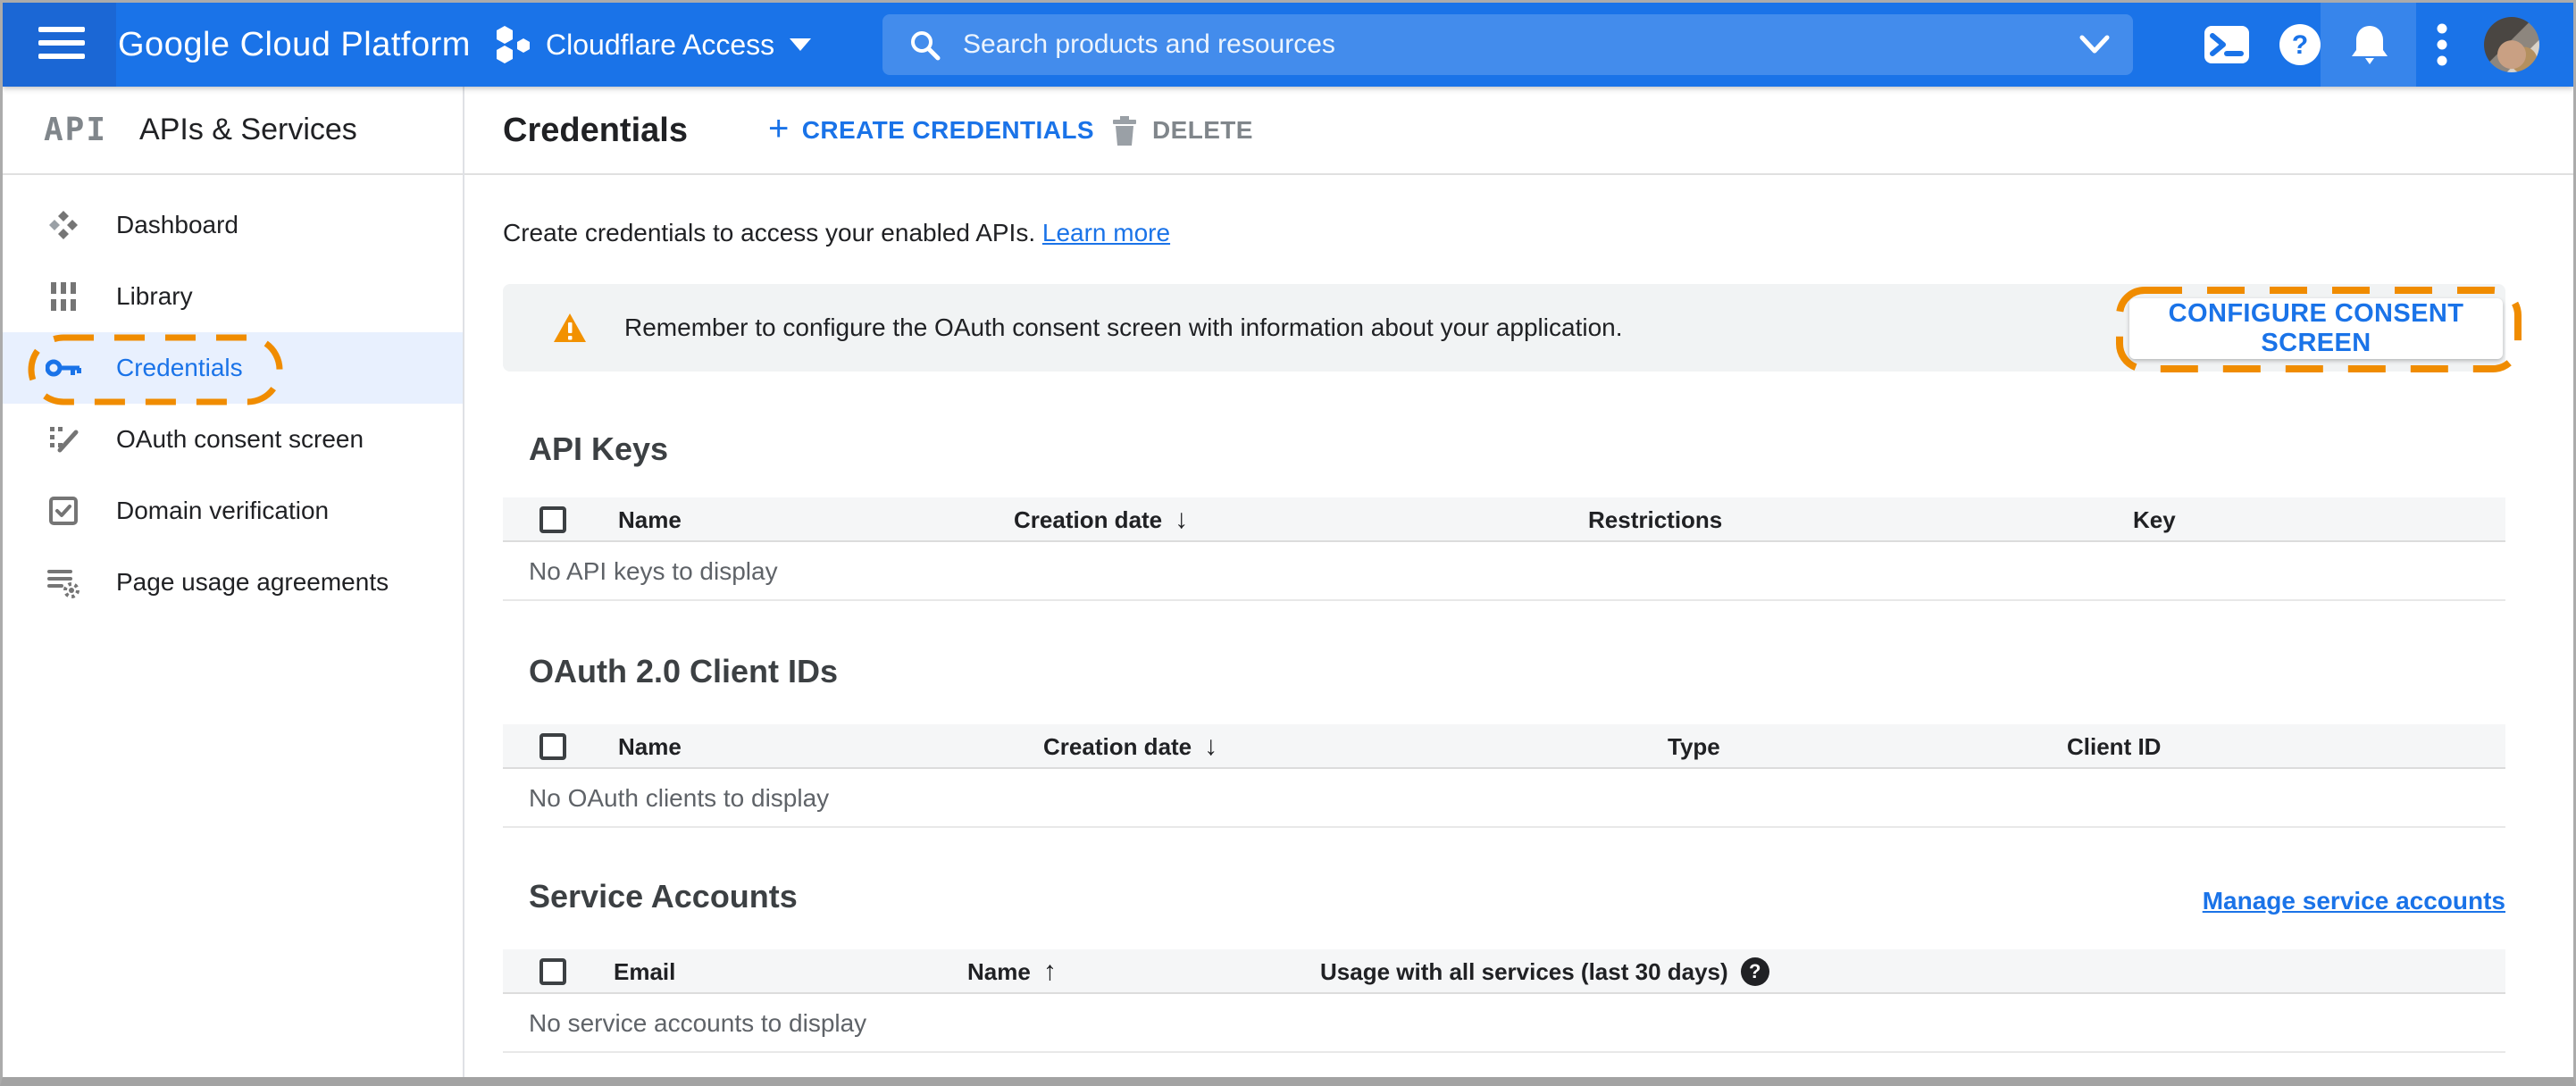 The image size is (2576, 1086). I want to click on top-app-bar: Google Cloud Platform Cloudflare Access, so click(1288, 45).